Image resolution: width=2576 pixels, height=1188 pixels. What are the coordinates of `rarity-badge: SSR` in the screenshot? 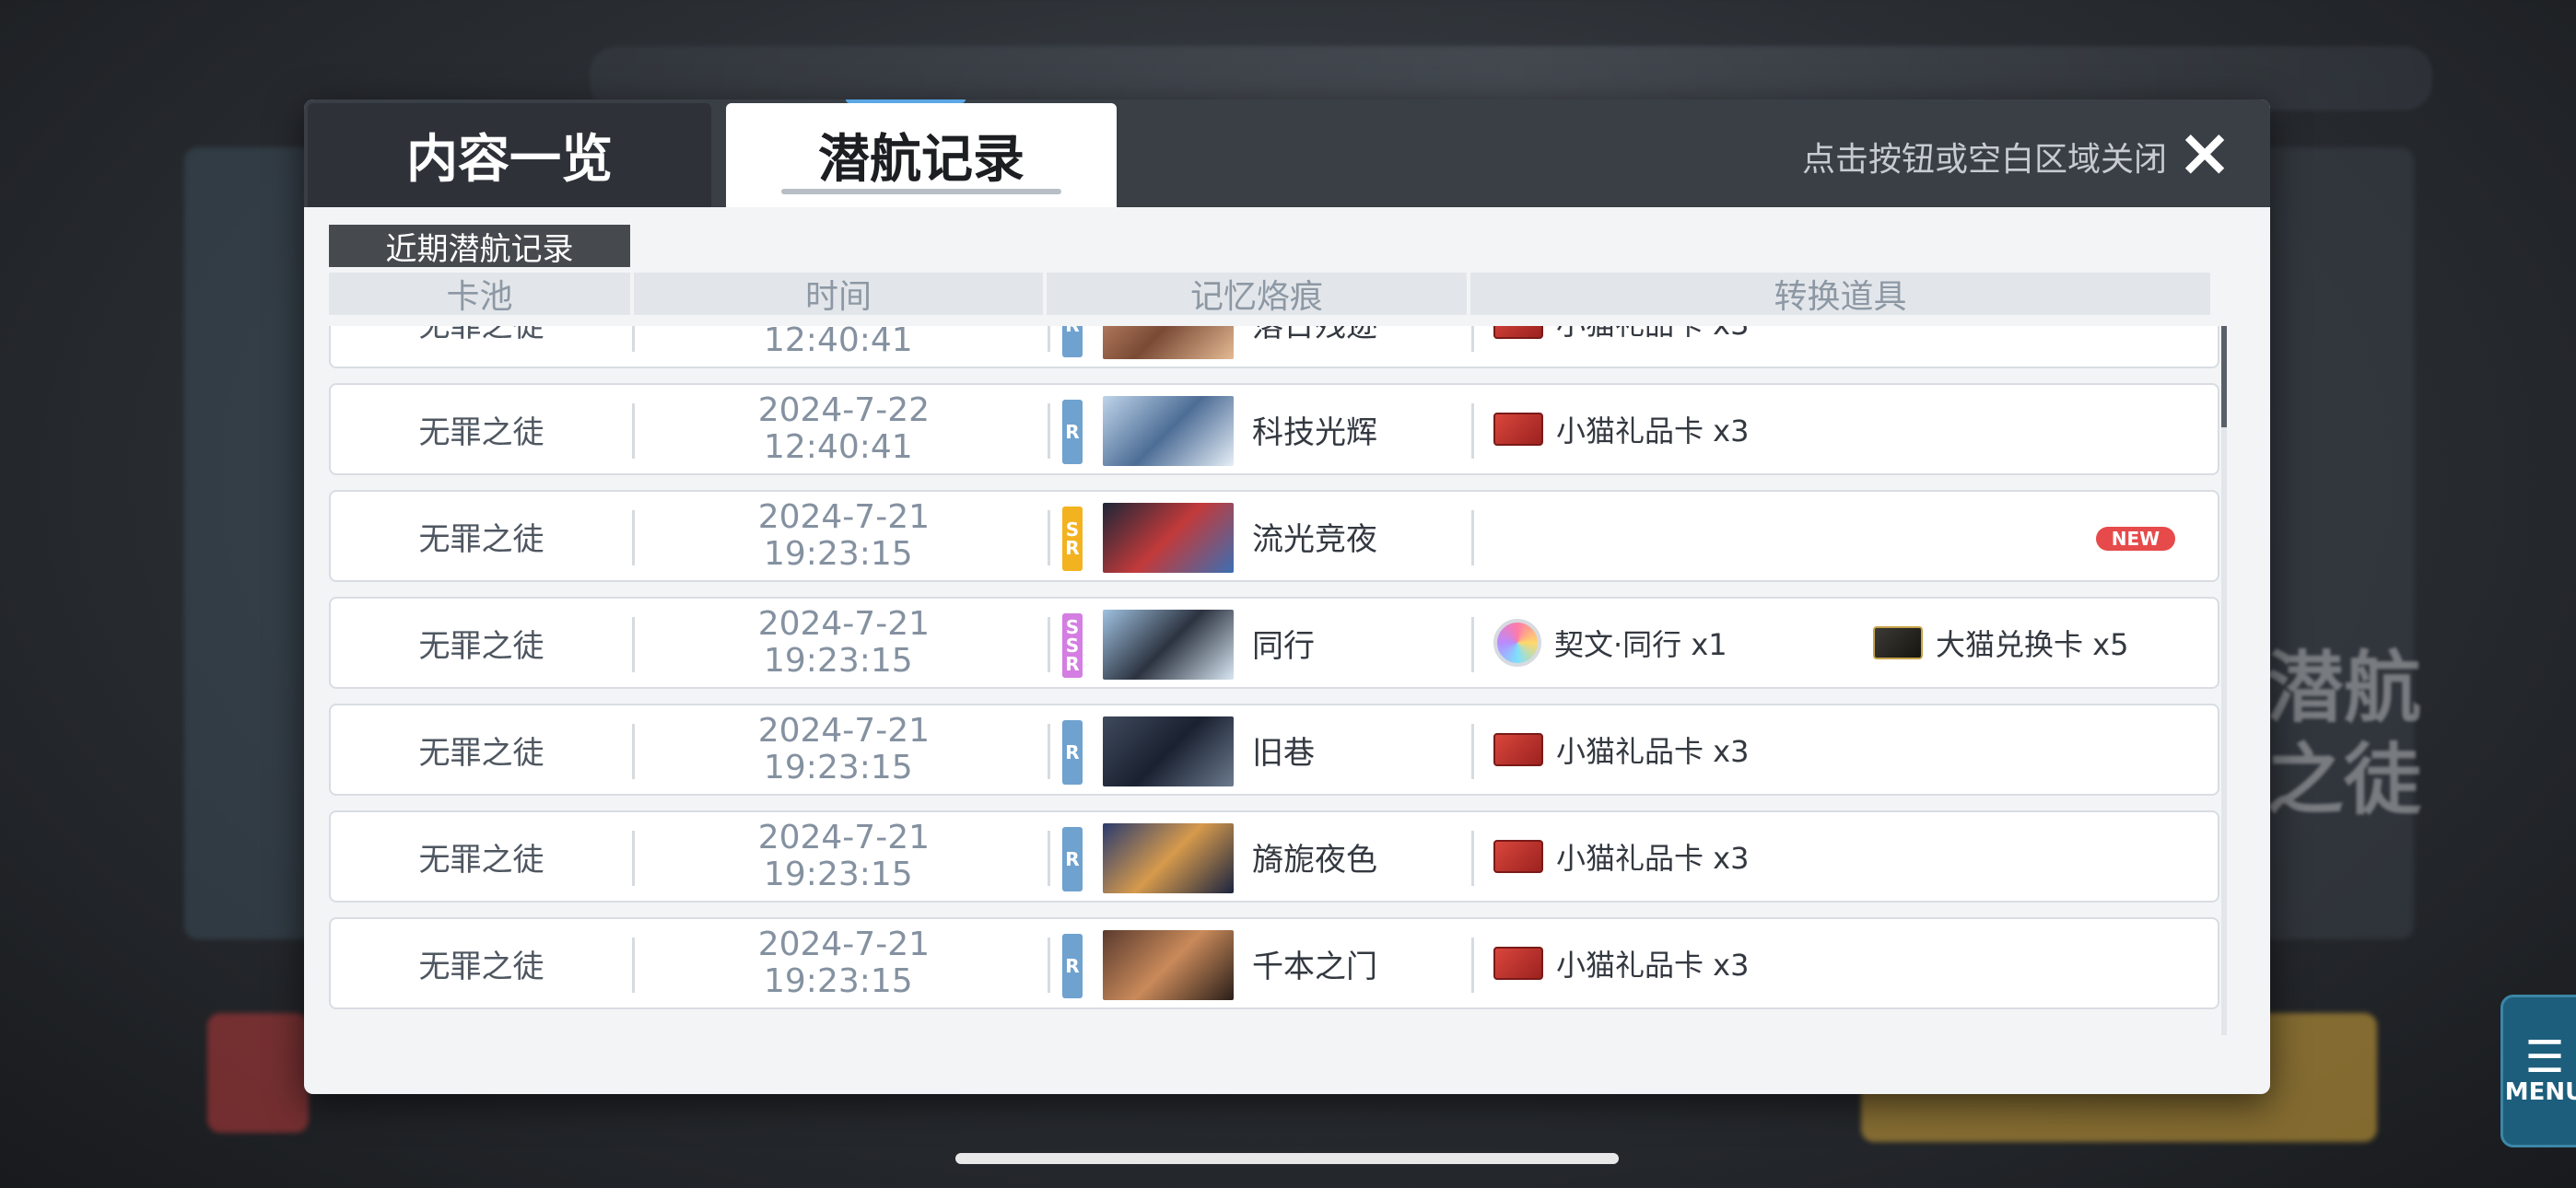 It's located at (1072, 645).